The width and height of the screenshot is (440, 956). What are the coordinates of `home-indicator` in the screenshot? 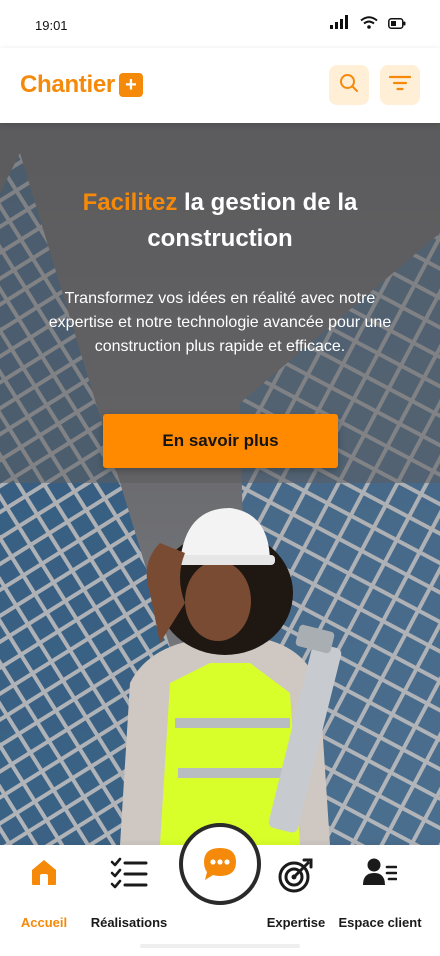 It's located at (220, 946).